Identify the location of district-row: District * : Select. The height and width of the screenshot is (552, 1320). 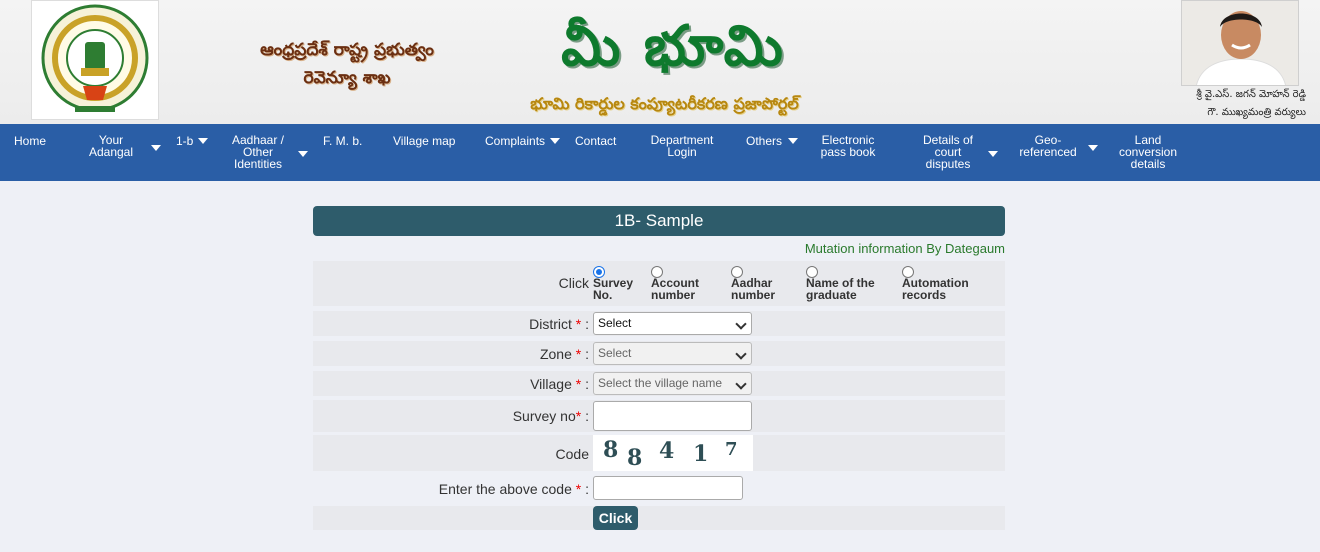
(659, 323).